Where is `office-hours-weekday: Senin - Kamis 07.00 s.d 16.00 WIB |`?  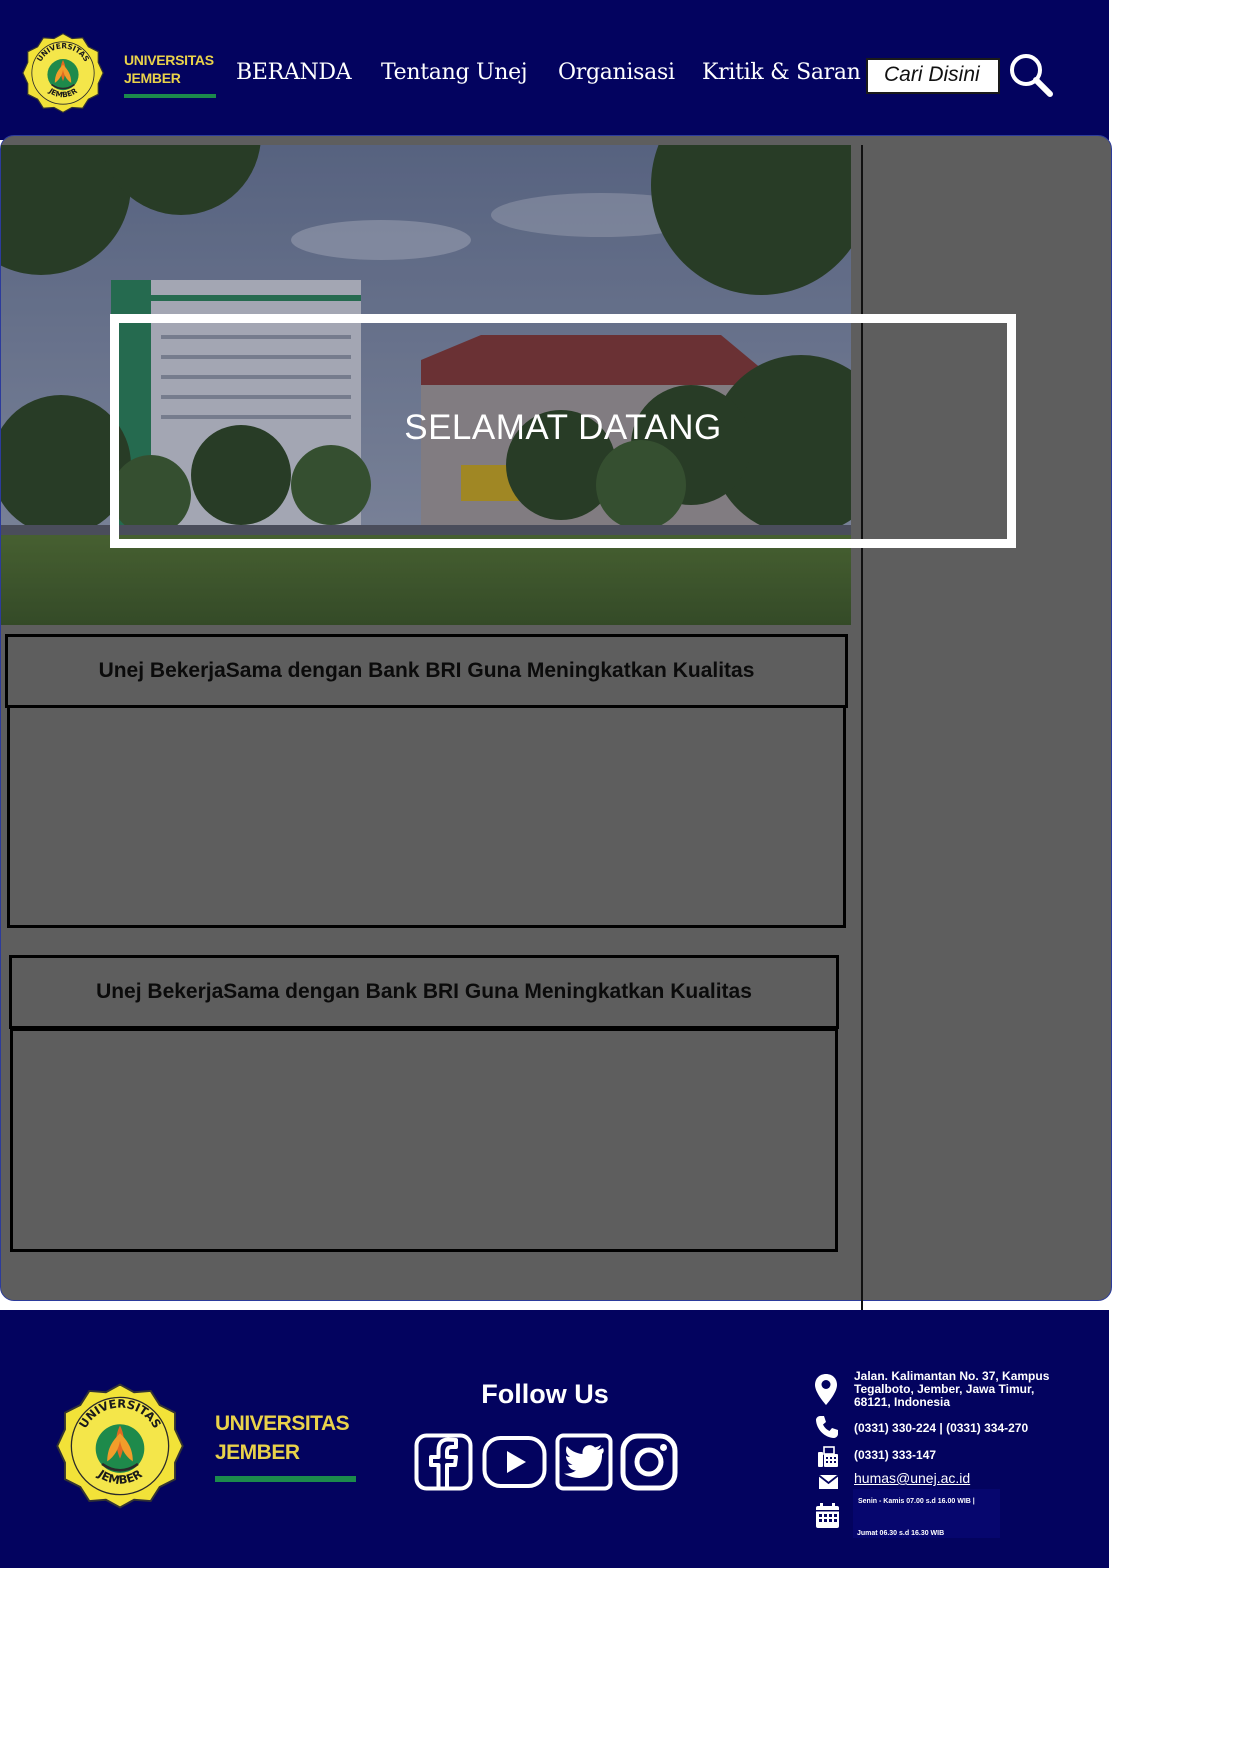 office-hours-weekday: Senin - Kamis 07.00 s.d 16.00 WIB | is located at coordinates (916, 1501).